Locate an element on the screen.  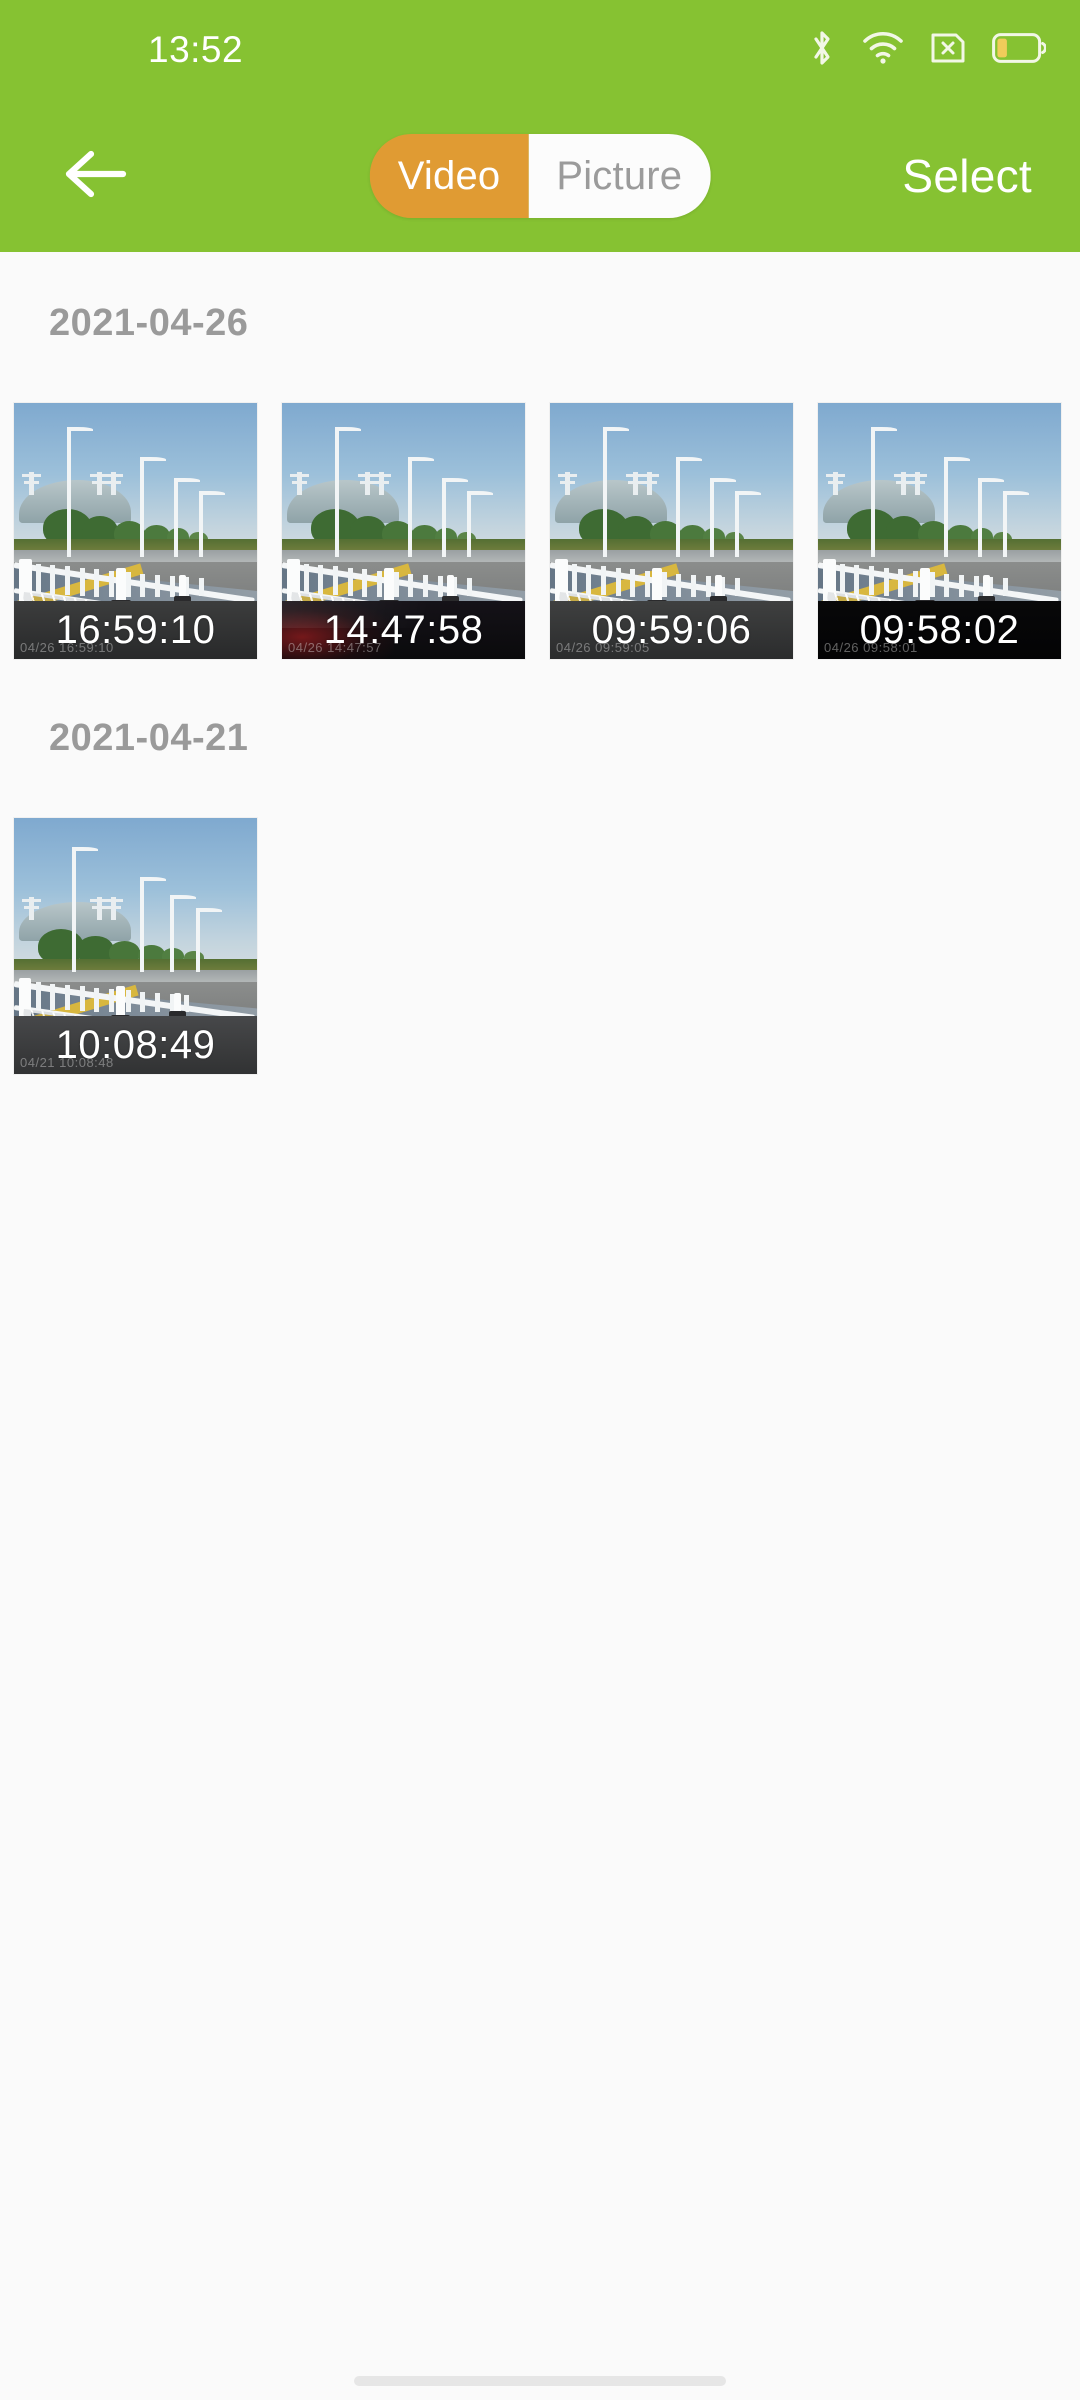
video-thumbnail: 04/21 10:08:48 10:08:49 is located at coordinates (135, 946).